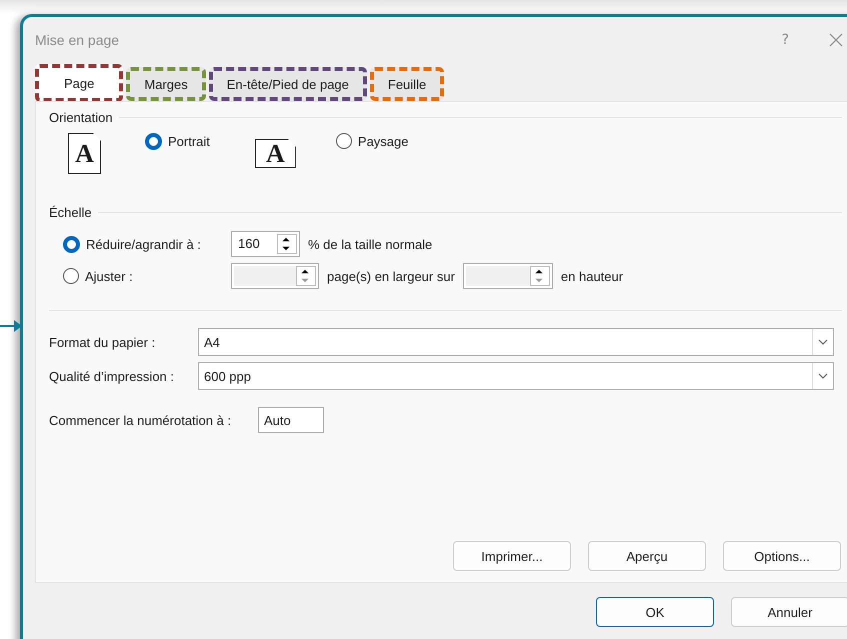  Describe the element at coordinates (147, 276) in the screenshot. I see `radio-option: Ajuster :` at that location.